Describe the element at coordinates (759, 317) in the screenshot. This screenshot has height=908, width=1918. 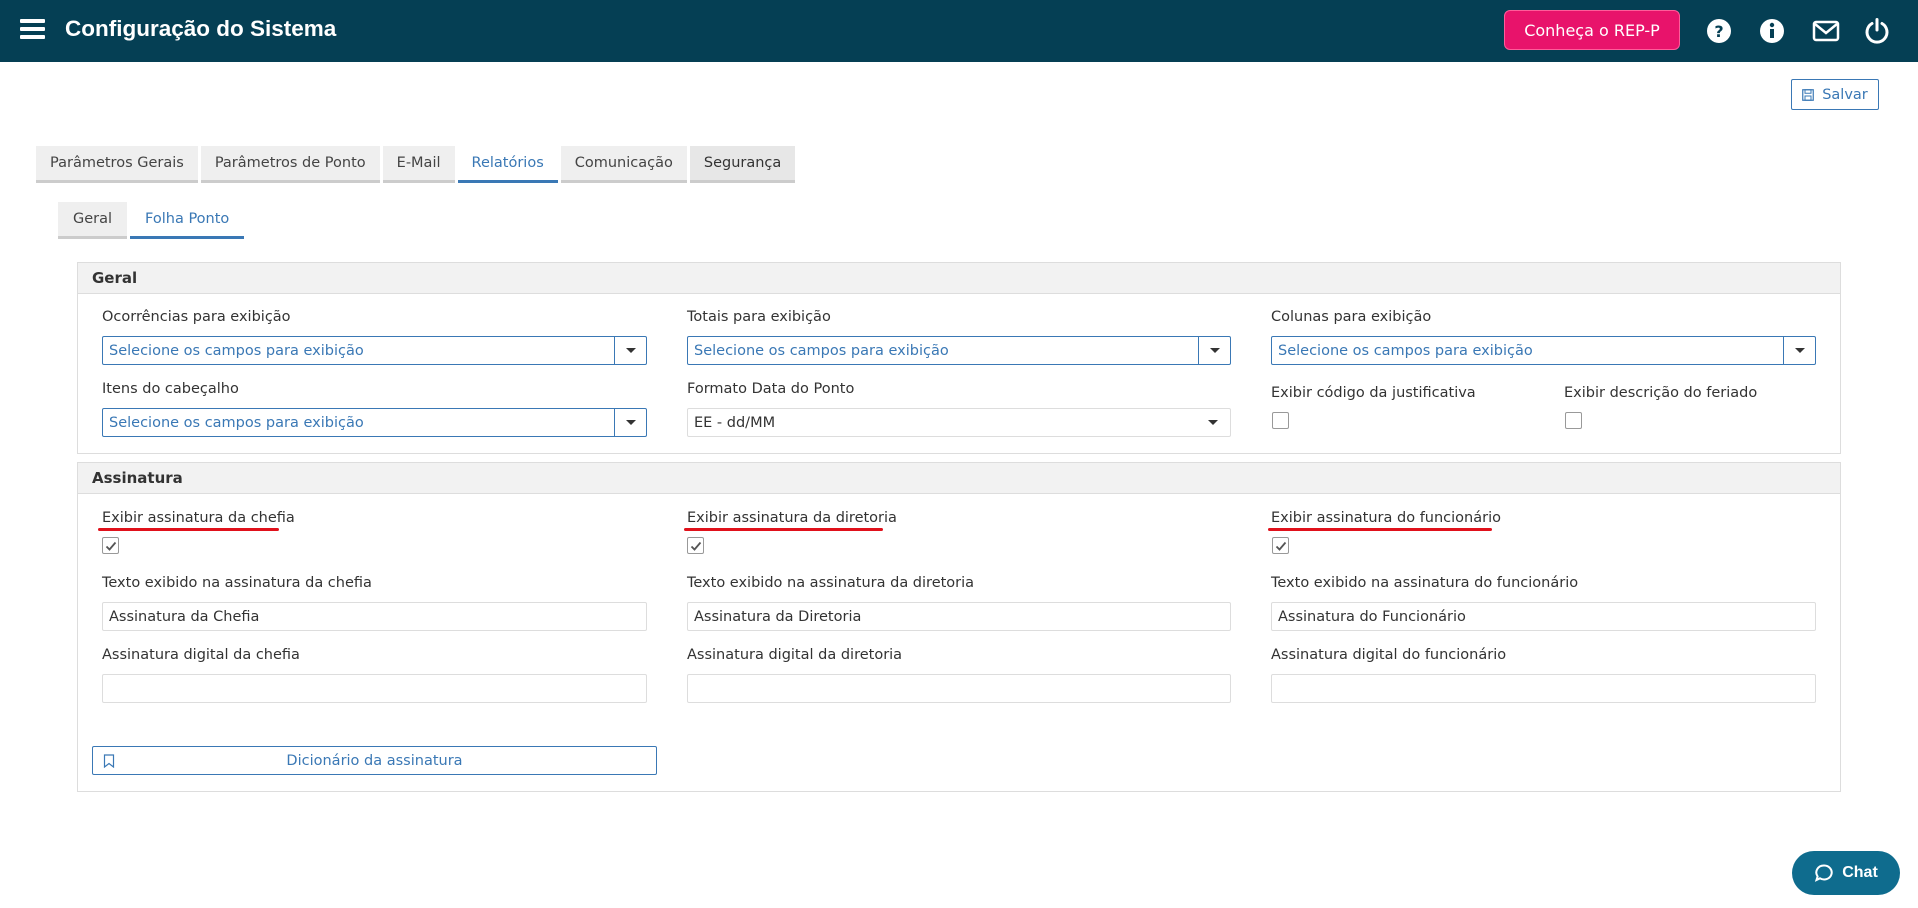
I see `totais-label: Totais para exibição` at that location.